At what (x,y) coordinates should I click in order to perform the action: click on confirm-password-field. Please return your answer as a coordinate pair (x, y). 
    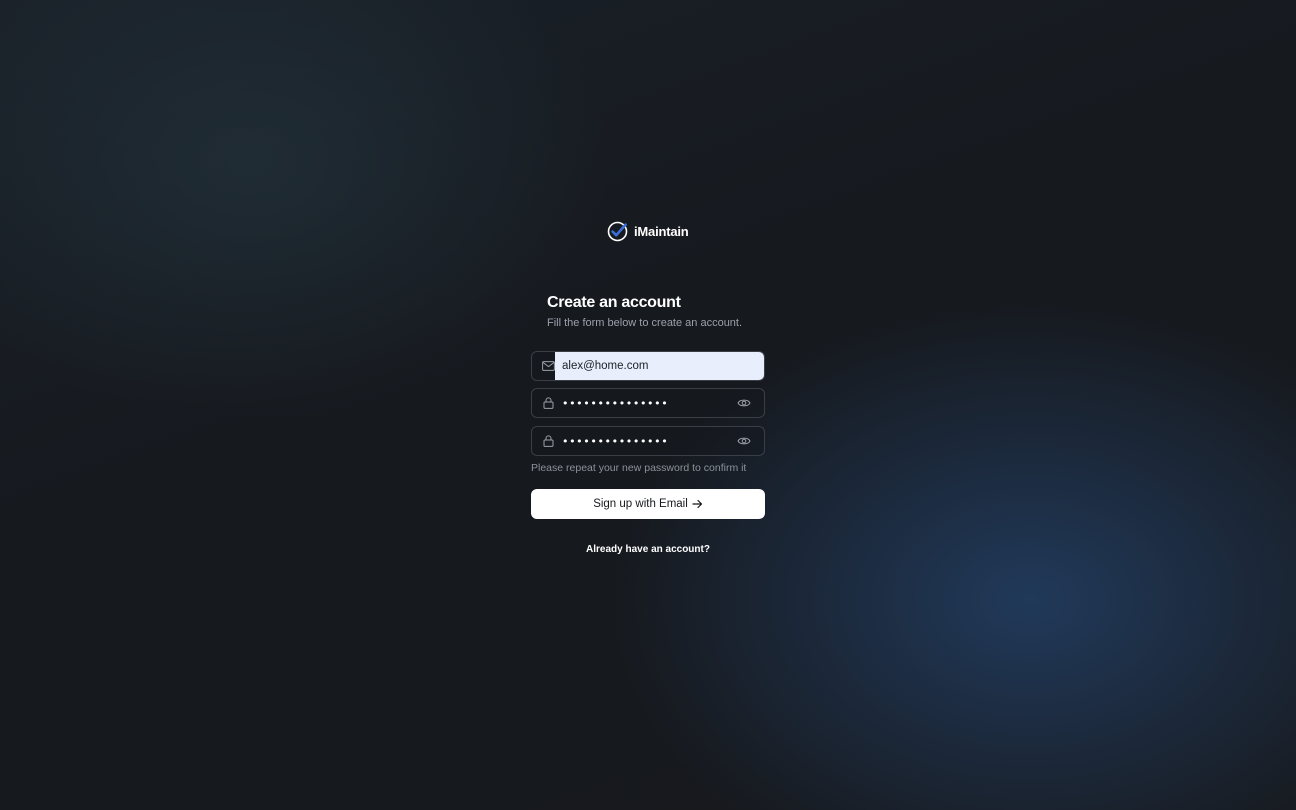
    Looking at the image, I should click on (648, 441).